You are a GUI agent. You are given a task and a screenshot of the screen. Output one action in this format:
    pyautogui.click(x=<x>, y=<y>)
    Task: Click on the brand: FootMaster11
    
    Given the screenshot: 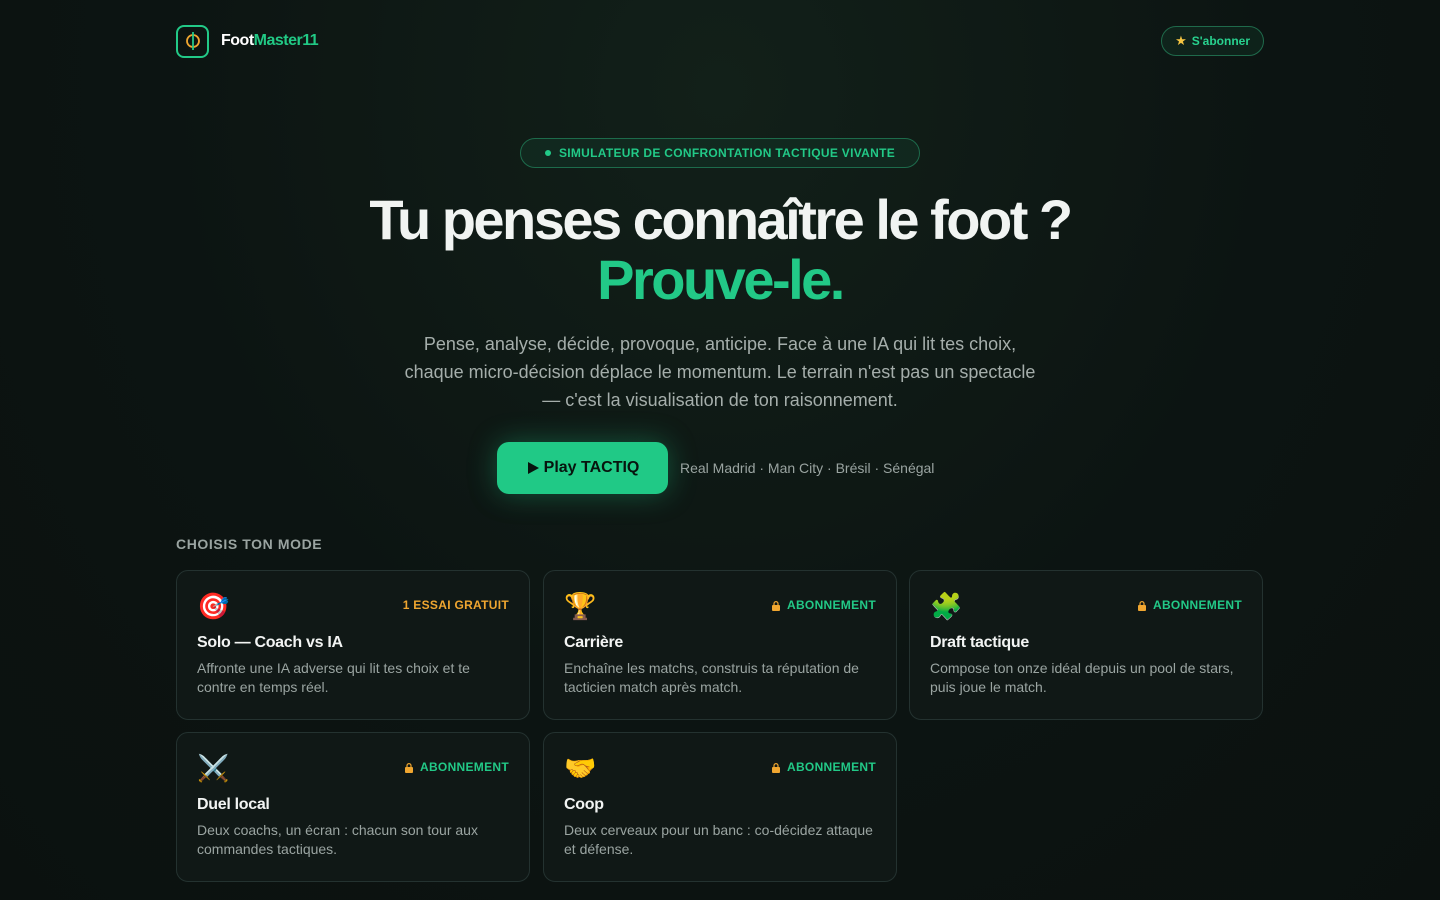 What is the action you would take?
    pyautogui.click(x=247, y=41)
    